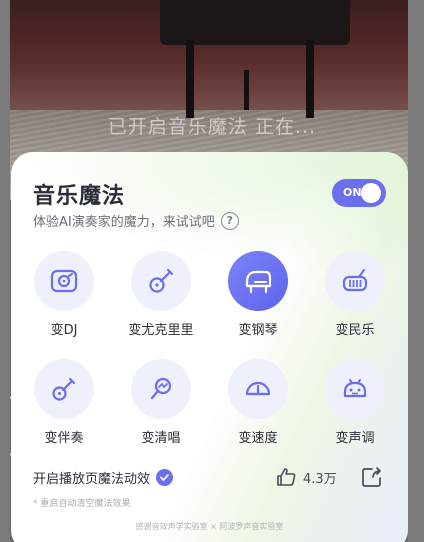 This screenshot has width=424, height=542. What do you see at coordinates (209, 479) in the screenshot?
I see `footer-row: 开启播放页魔法动效 4.3万` at bounding box center [209, 479].